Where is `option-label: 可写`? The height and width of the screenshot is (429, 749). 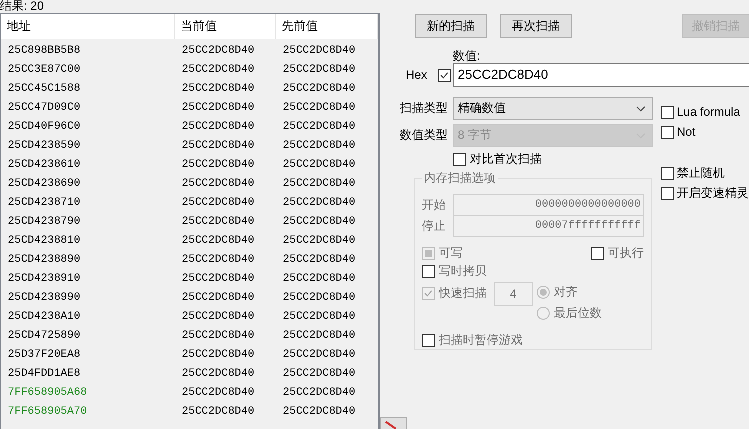 option-label: 可写 is located at coordinates (451, 253).